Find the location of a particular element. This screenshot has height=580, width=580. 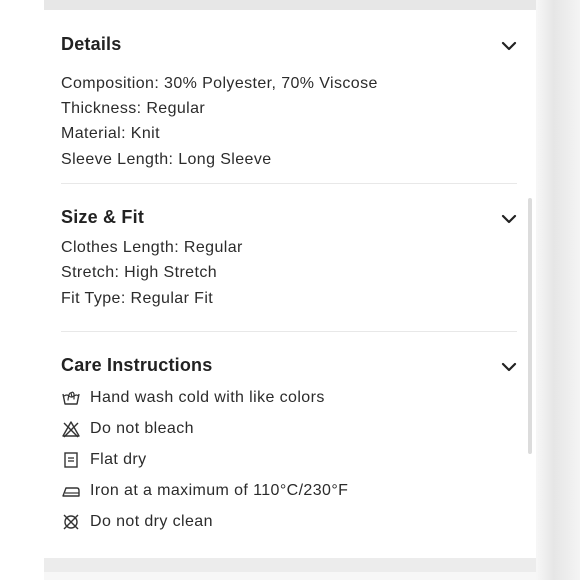

no-dry-clean-icon is located at coordinates (71, 522).